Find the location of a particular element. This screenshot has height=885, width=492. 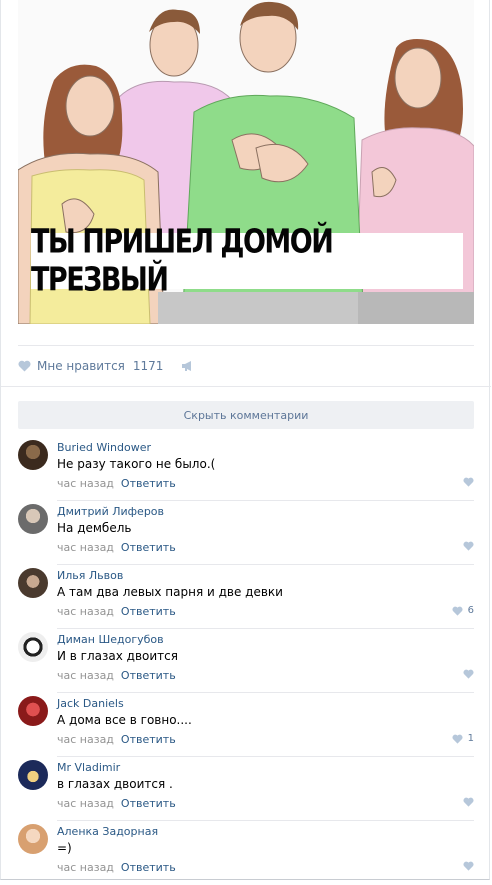

comment-author: Диман Шедогубов is located at coordinates (110, 639).